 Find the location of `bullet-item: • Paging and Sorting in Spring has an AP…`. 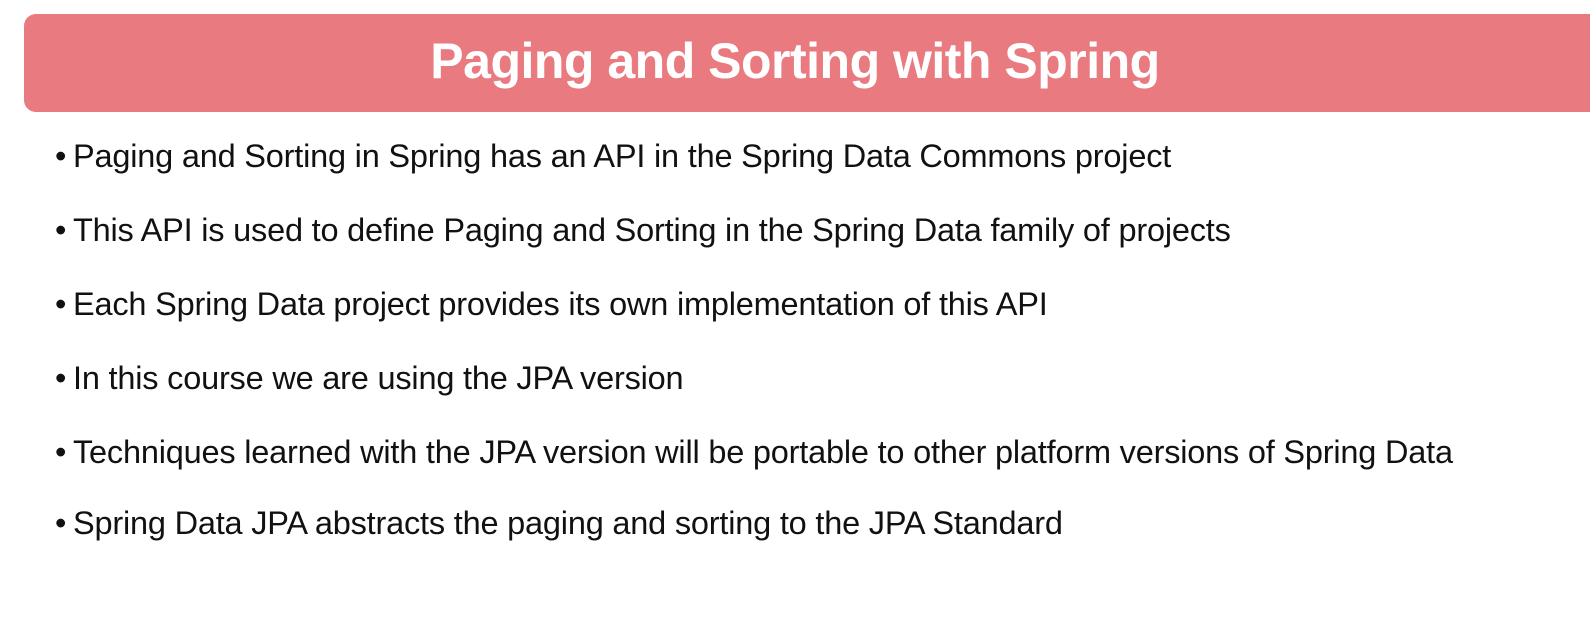

bullet-item: • Paging and Sorting in Spring has an AP… is located at coordinates (810, 156).